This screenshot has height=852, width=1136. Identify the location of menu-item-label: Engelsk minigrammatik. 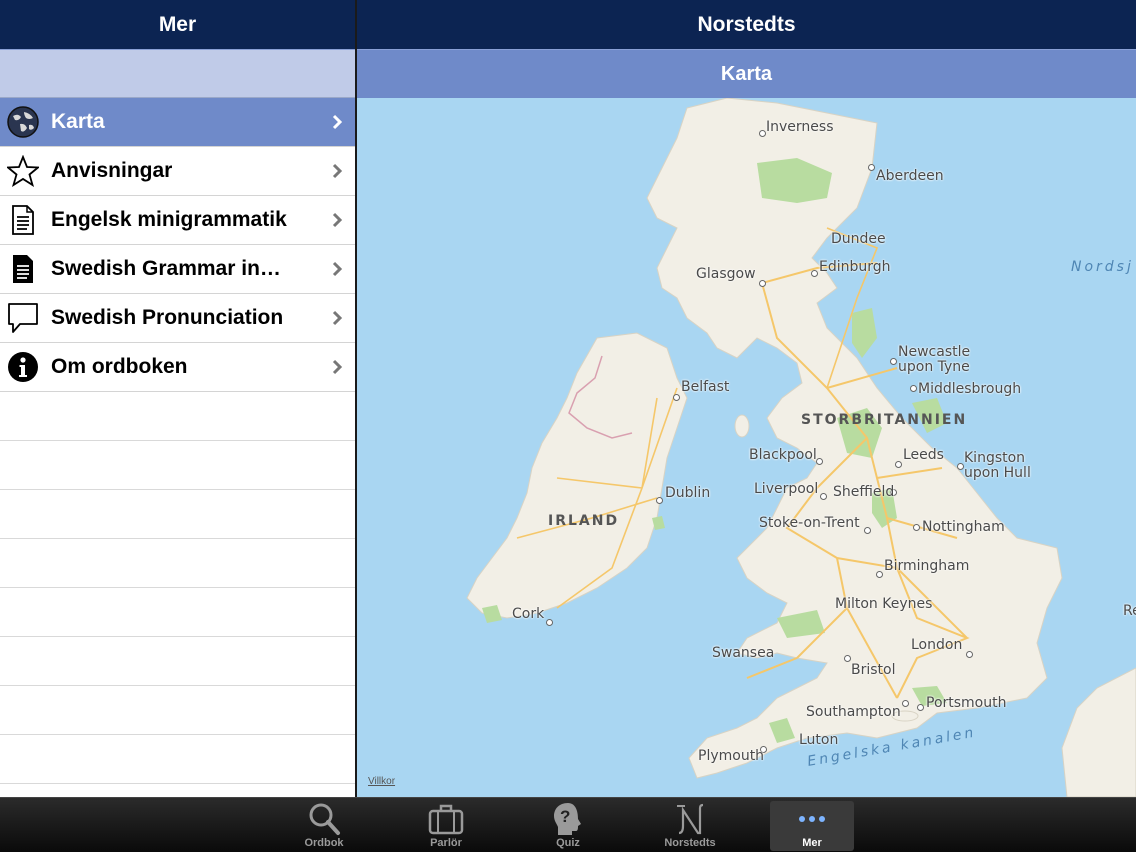
(169, 219).